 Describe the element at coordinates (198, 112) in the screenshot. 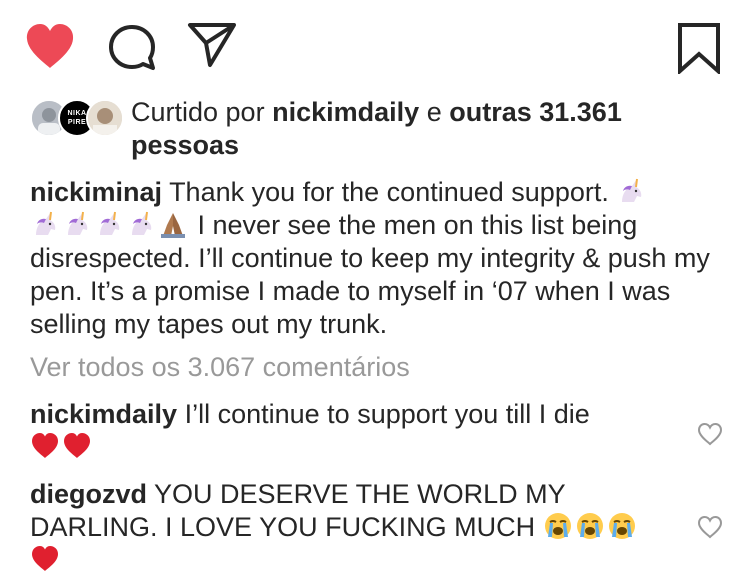

I see `likes-prefix: Curtido por` at that location.